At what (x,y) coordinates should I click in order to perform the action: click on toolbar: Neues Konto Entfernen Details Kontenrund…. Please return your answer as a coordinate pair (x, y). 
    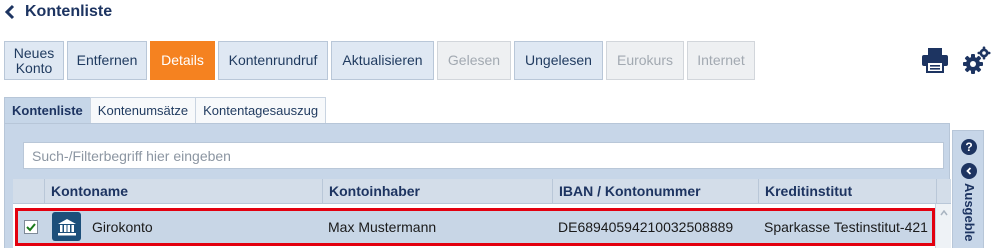
    Looking at the image, I should click on (381, 60).